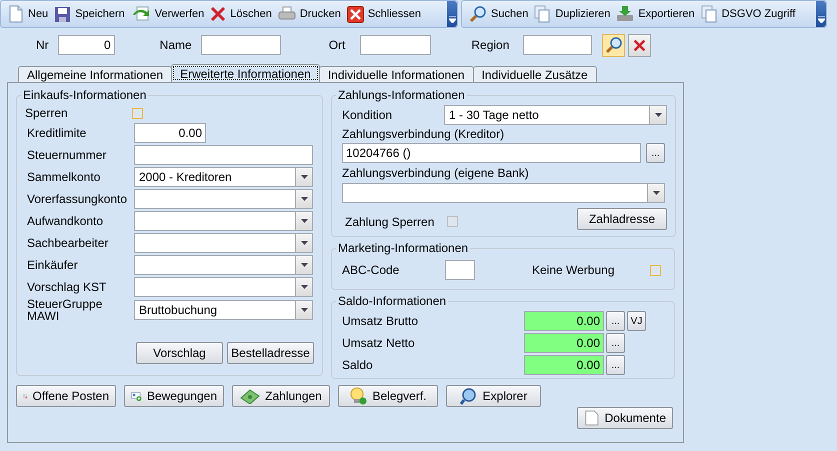 This screenshot has width=837, height=451. What do you see at coordinates (622, 219) in the screenshot?
I see `action-button: Zahladresse` at bounding box center [622, 219].